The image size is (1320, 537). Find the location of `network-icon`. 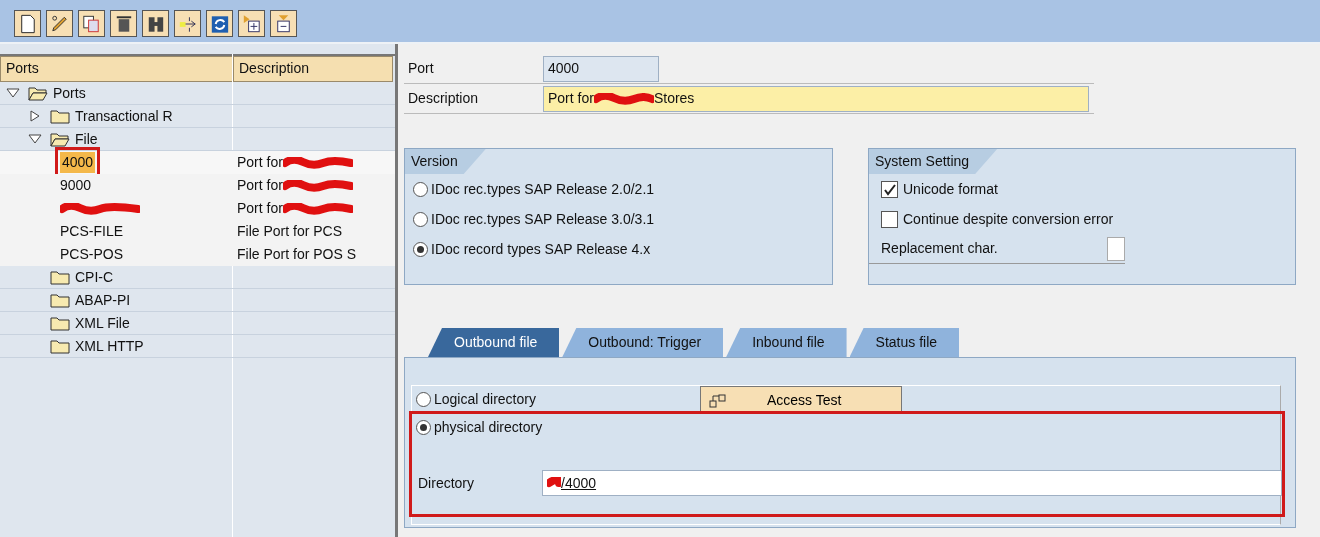

network-icon is located at coordinates (718, 400).